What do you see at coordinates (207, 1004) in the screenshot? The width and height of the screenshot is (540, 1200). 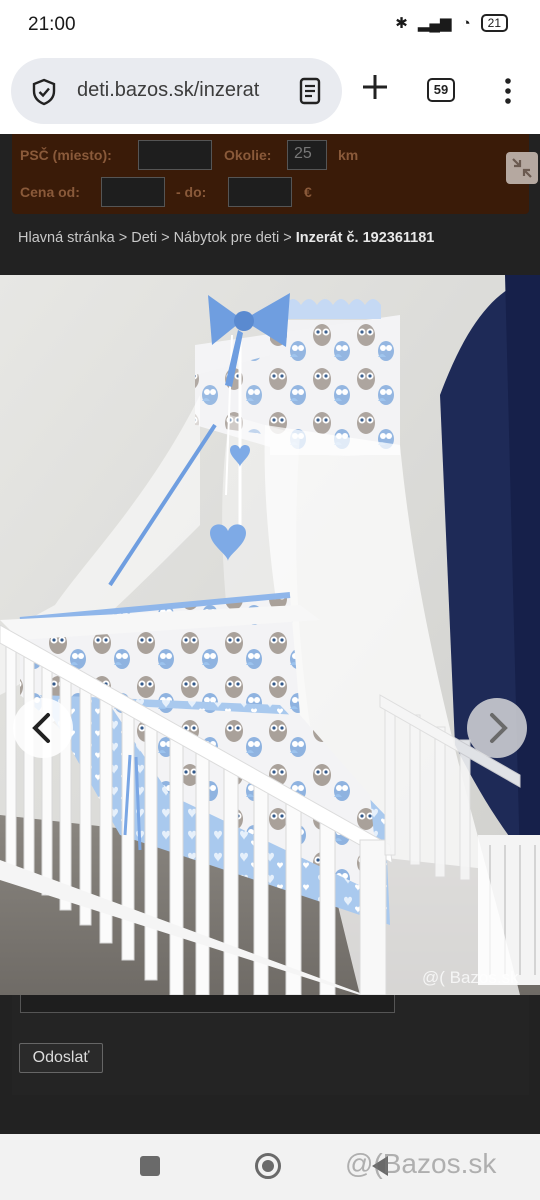 I see `message-textarea` at bounding box center [207, 1004].